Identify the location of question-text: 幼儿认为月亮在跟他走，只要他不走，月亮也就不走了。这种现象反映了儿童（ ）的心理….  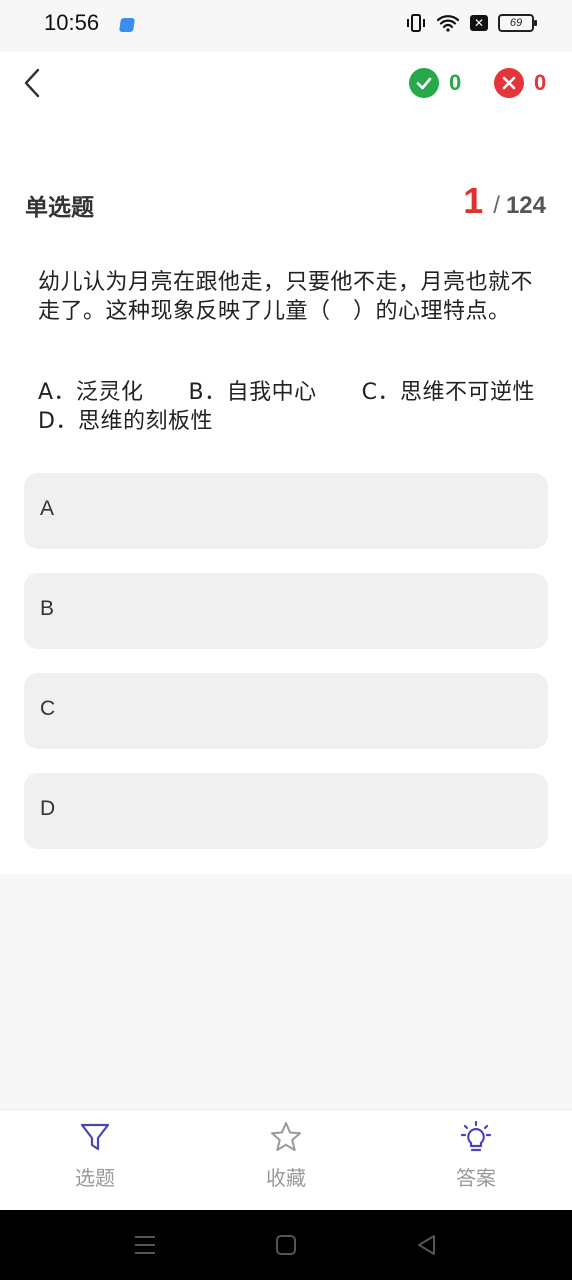
(286, 297).